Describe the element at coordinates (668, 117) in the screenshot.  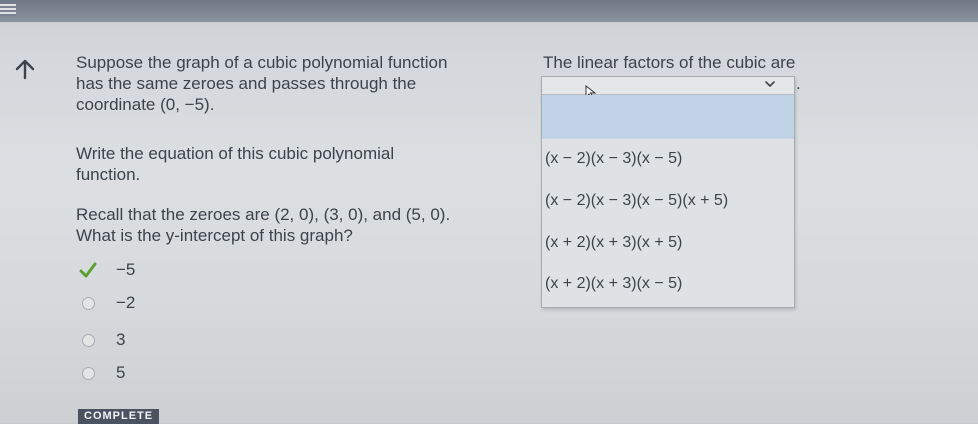
I see `dropdown-highlighted-option` at that location.